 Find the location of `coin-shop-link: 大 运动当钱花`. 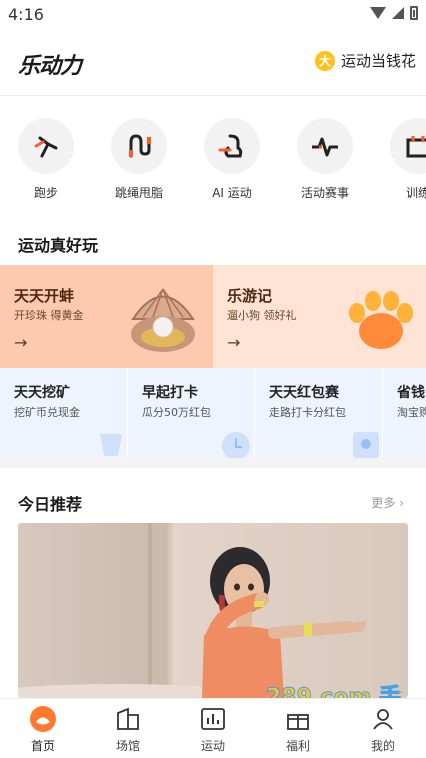

coin-shop-link: 大 运动当钱花 is located at coordinates (365, 60).